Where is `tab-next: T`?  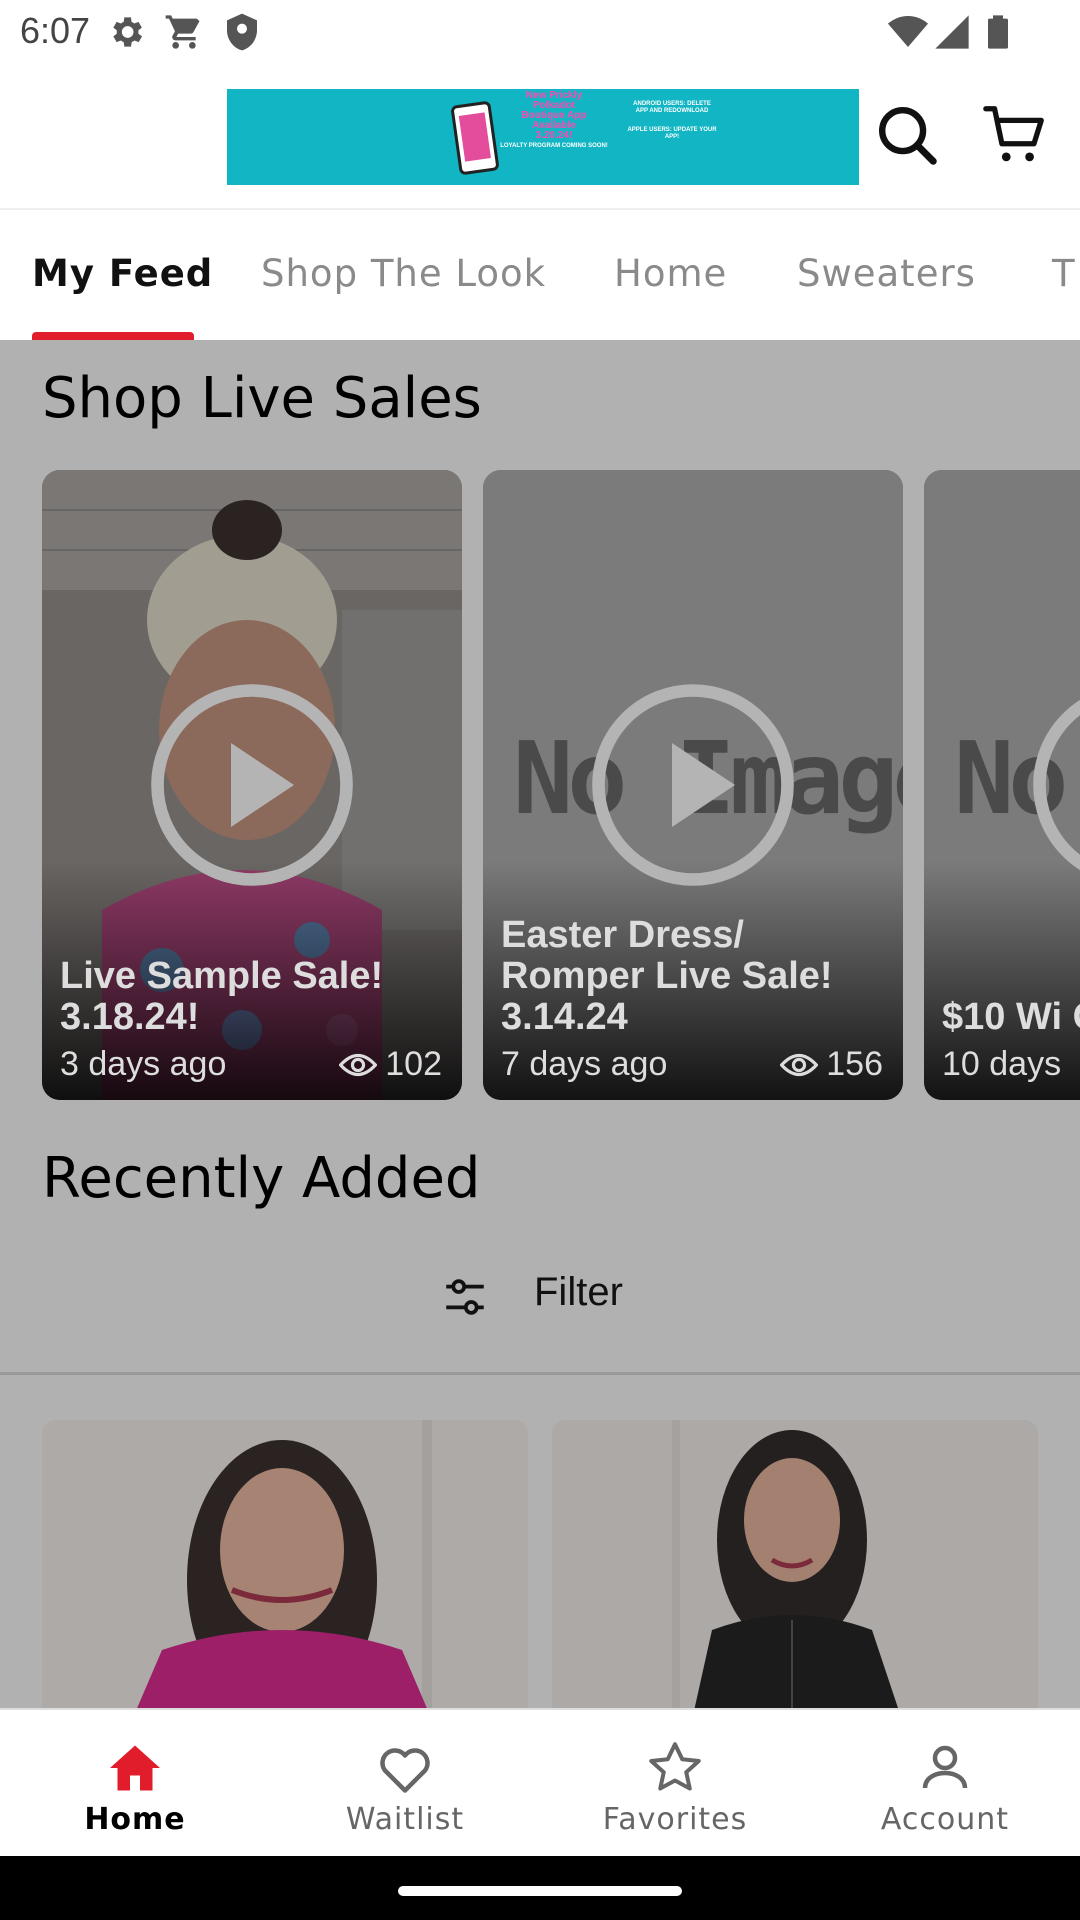
tab-next: T is located at coordinates (1064, 273).